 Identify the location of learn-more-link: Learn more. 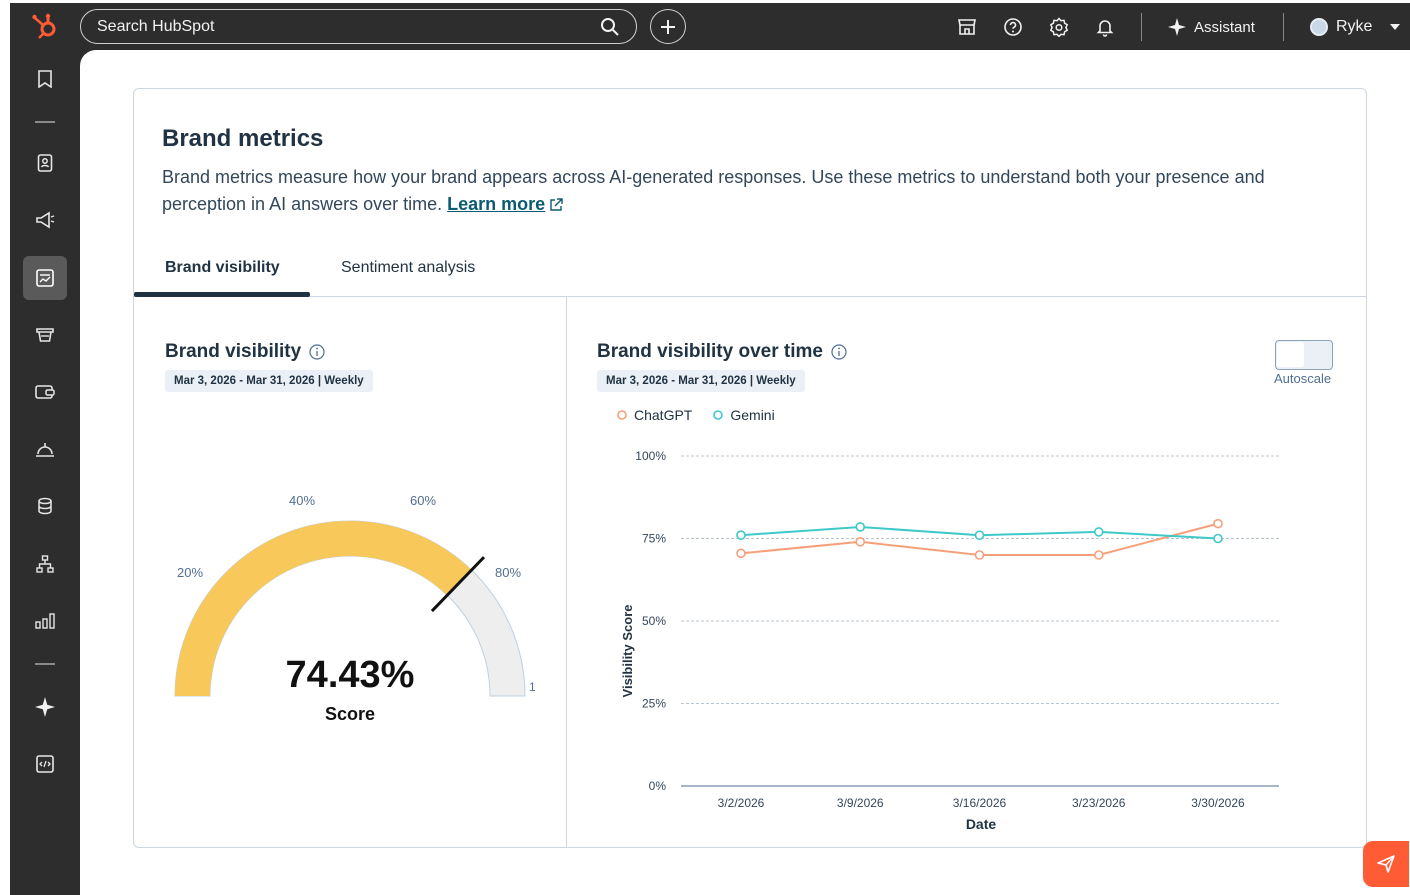
(496, 204).